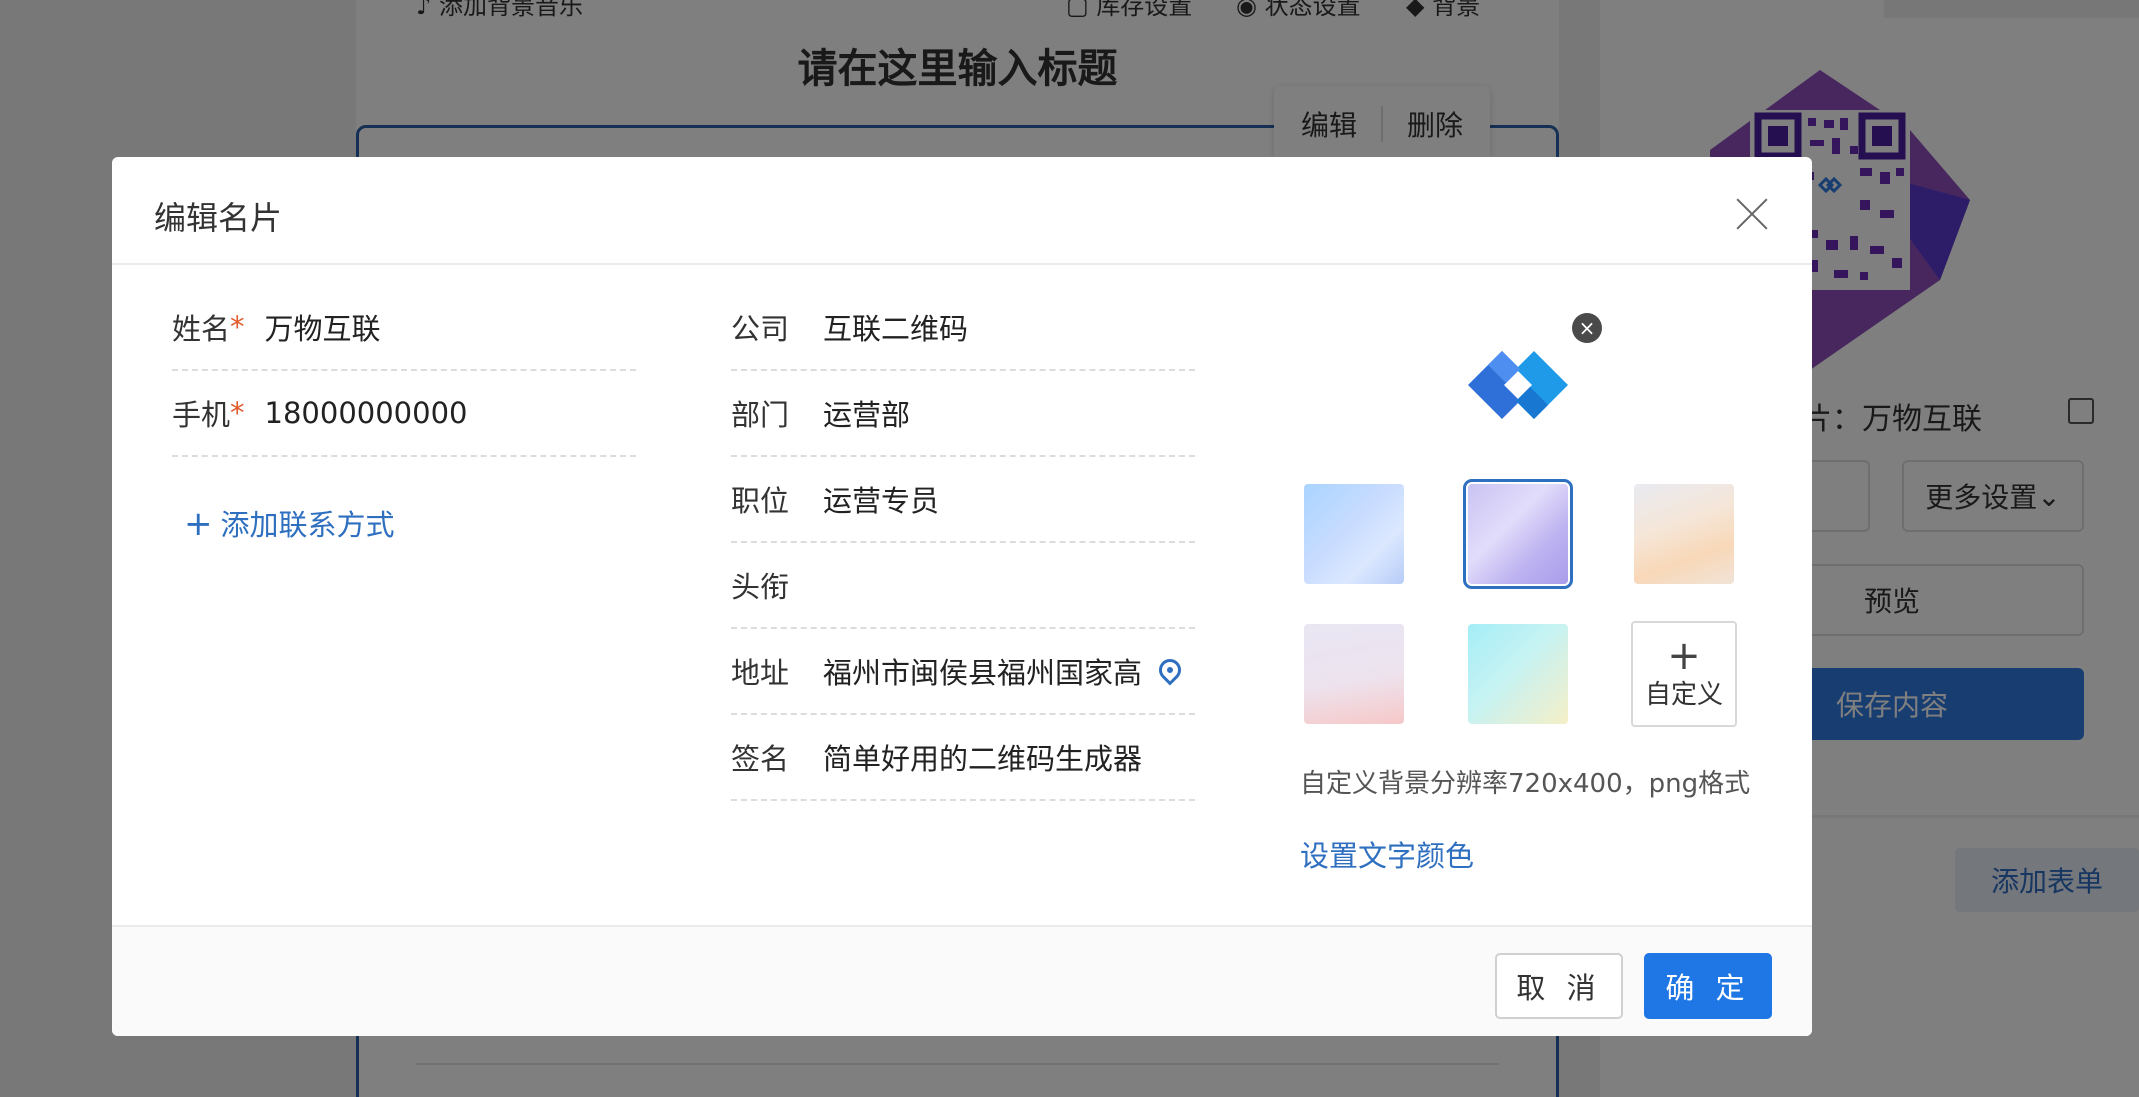  What do you see at coordinates (881, 499) in the screenshot?
I see `position-input: 运营专员` at bounding box center [881, 499].